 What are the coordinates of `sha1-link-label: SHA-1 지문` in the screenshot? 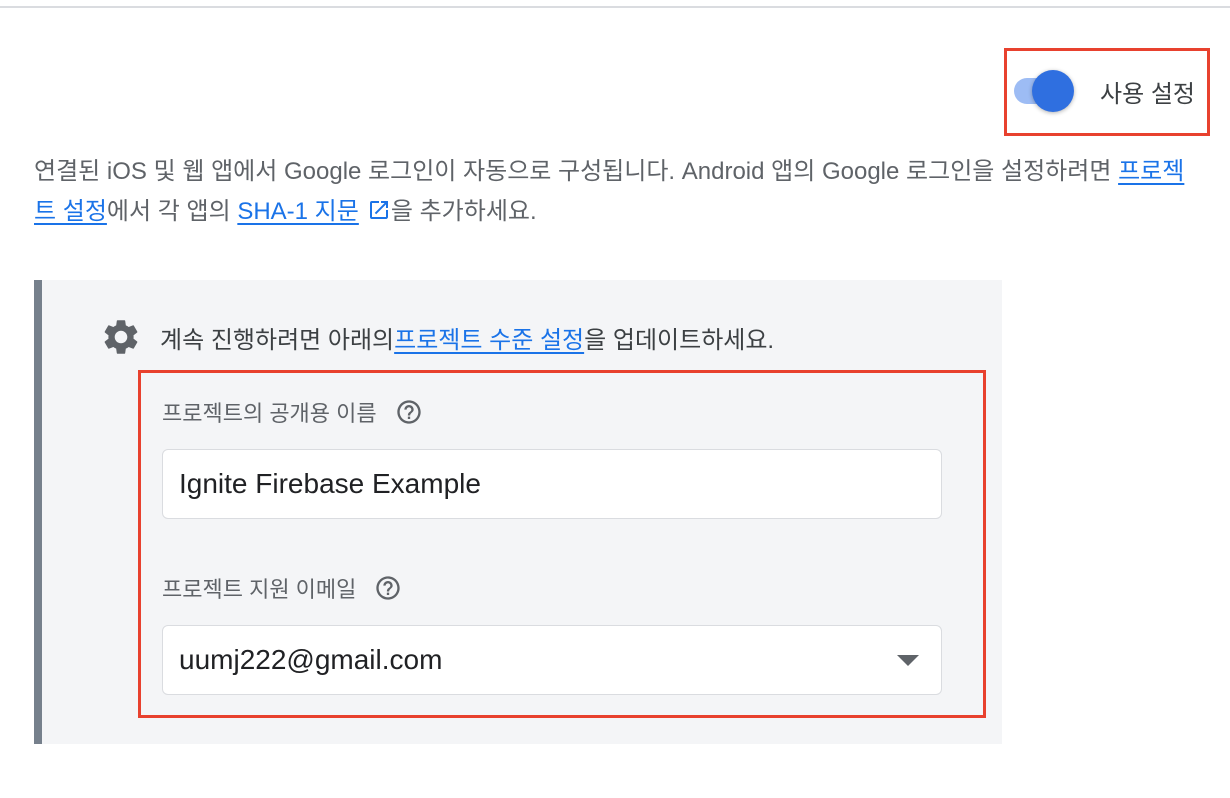 It's located at (298, 211).